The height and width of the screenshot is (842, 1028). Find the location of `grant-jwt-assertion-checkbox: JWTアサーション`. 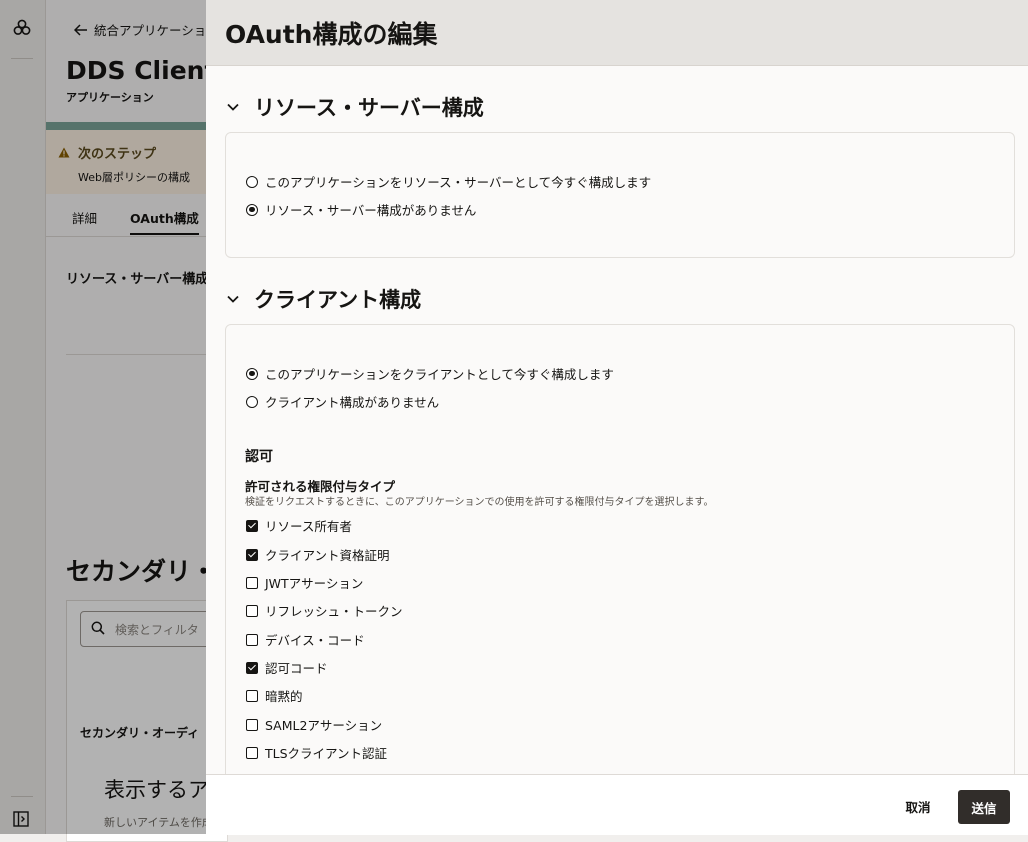

grant-jwt-assertion-checkbox: JWTアサーション is located at coordinates (304, 582).